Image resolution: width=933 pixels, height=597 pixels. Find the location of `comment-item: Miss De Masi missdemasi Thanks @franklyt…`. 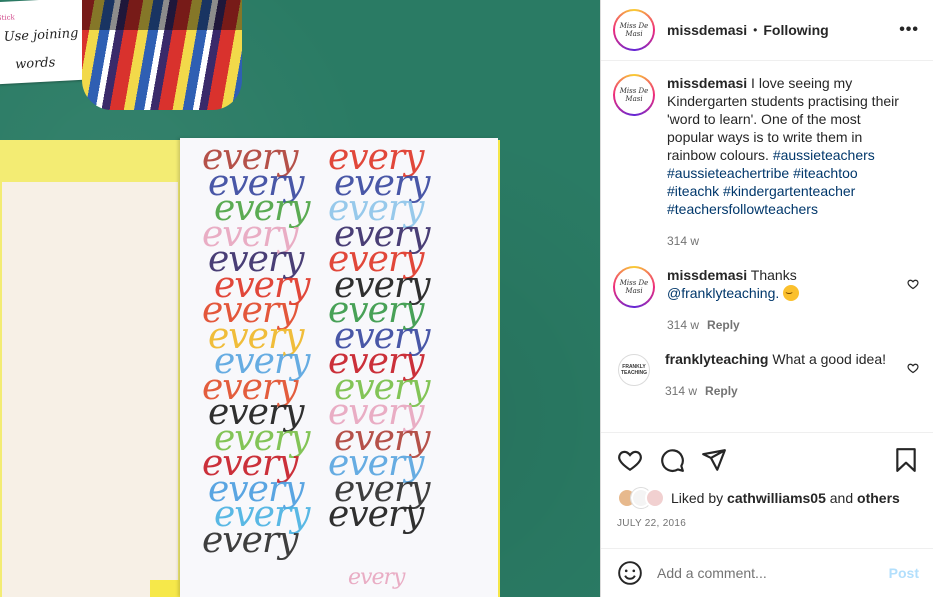

comment-item: Miss De Masi missdemasi Thanks @franklyt… is located at coordinates (766, 300).